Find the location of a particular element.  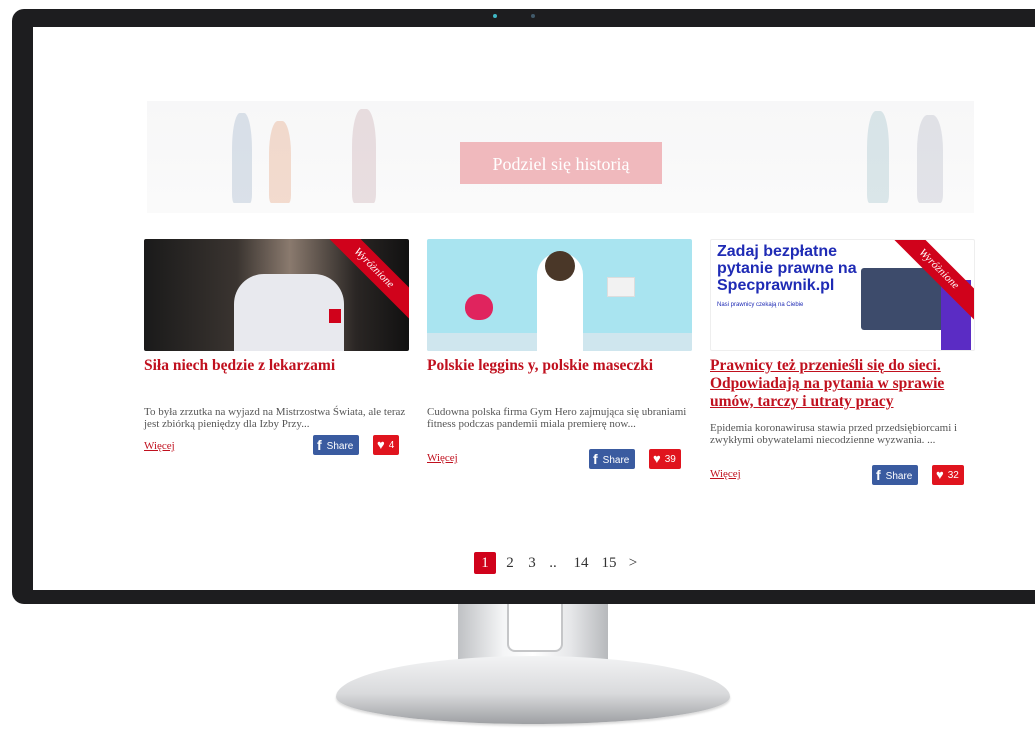

page-link-15: 15 is located at coordinates (609, 563).